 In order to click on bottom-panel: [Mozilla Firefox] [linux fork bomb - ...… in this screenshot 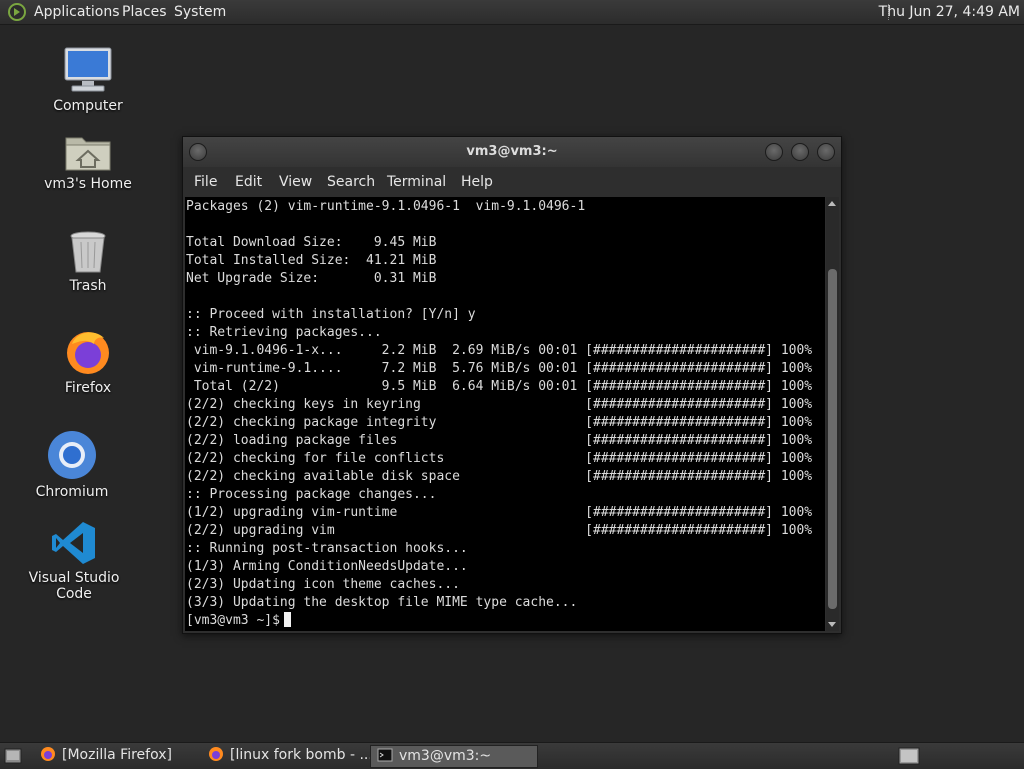, I will do `click(512, 755)`.